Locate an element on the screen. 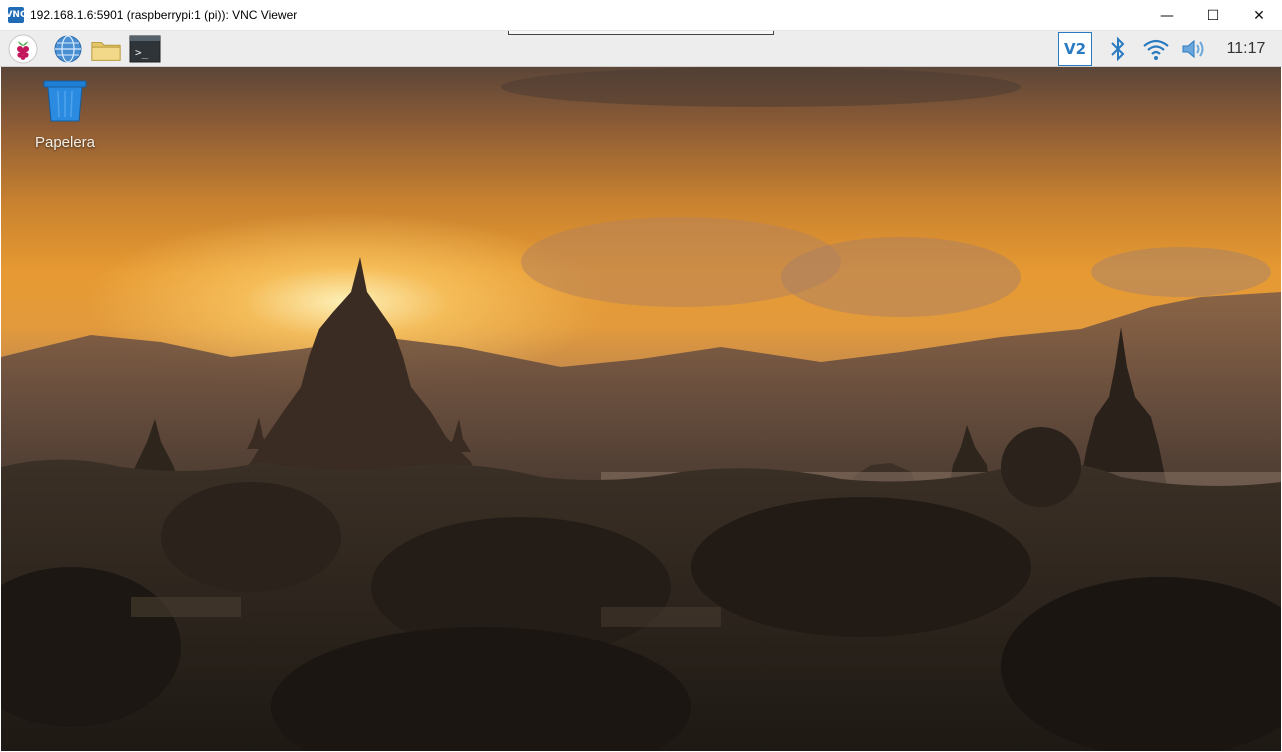 The height and width of the screenshot is (752, 1282). close-button: ✕ is located at coordinates (1259, 15).